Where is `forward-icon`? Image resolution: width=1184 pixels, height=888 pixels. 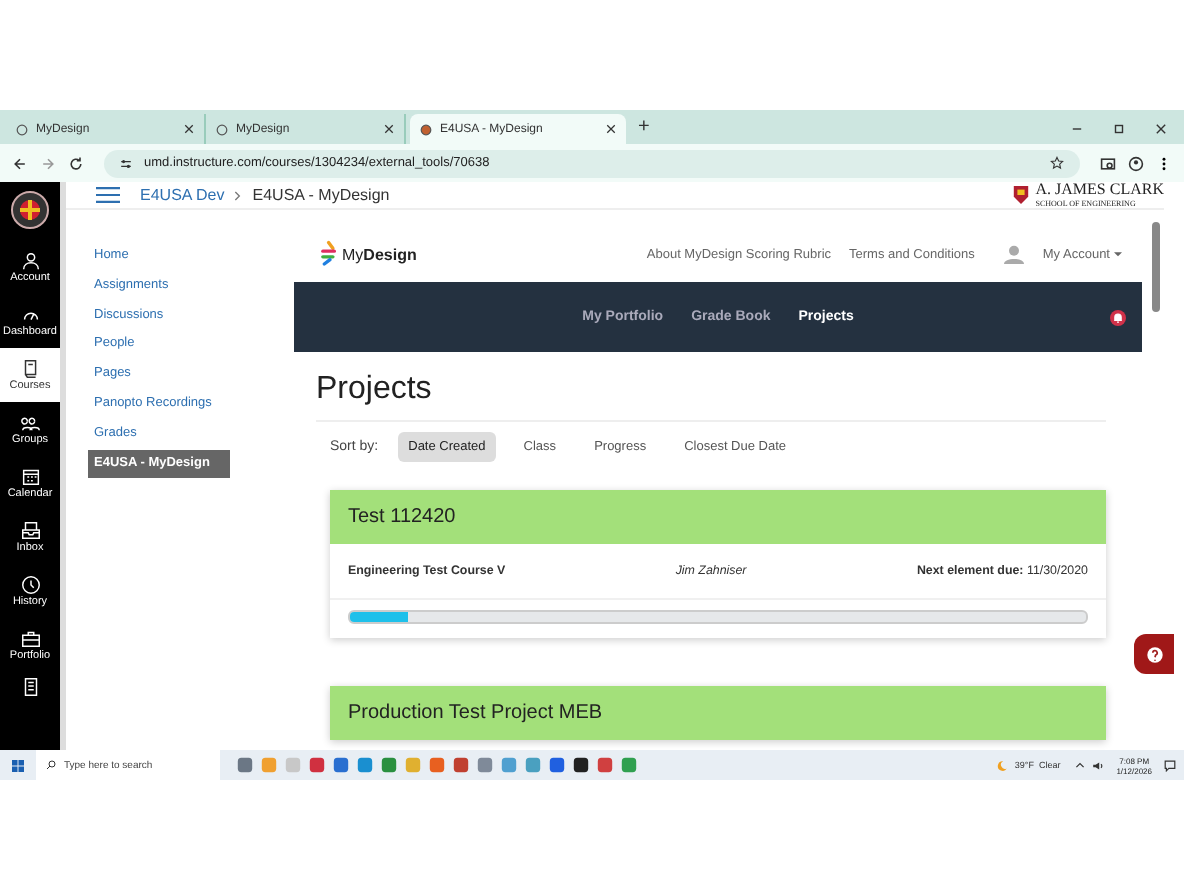
forward-icon is located at coordinates (48, 163).